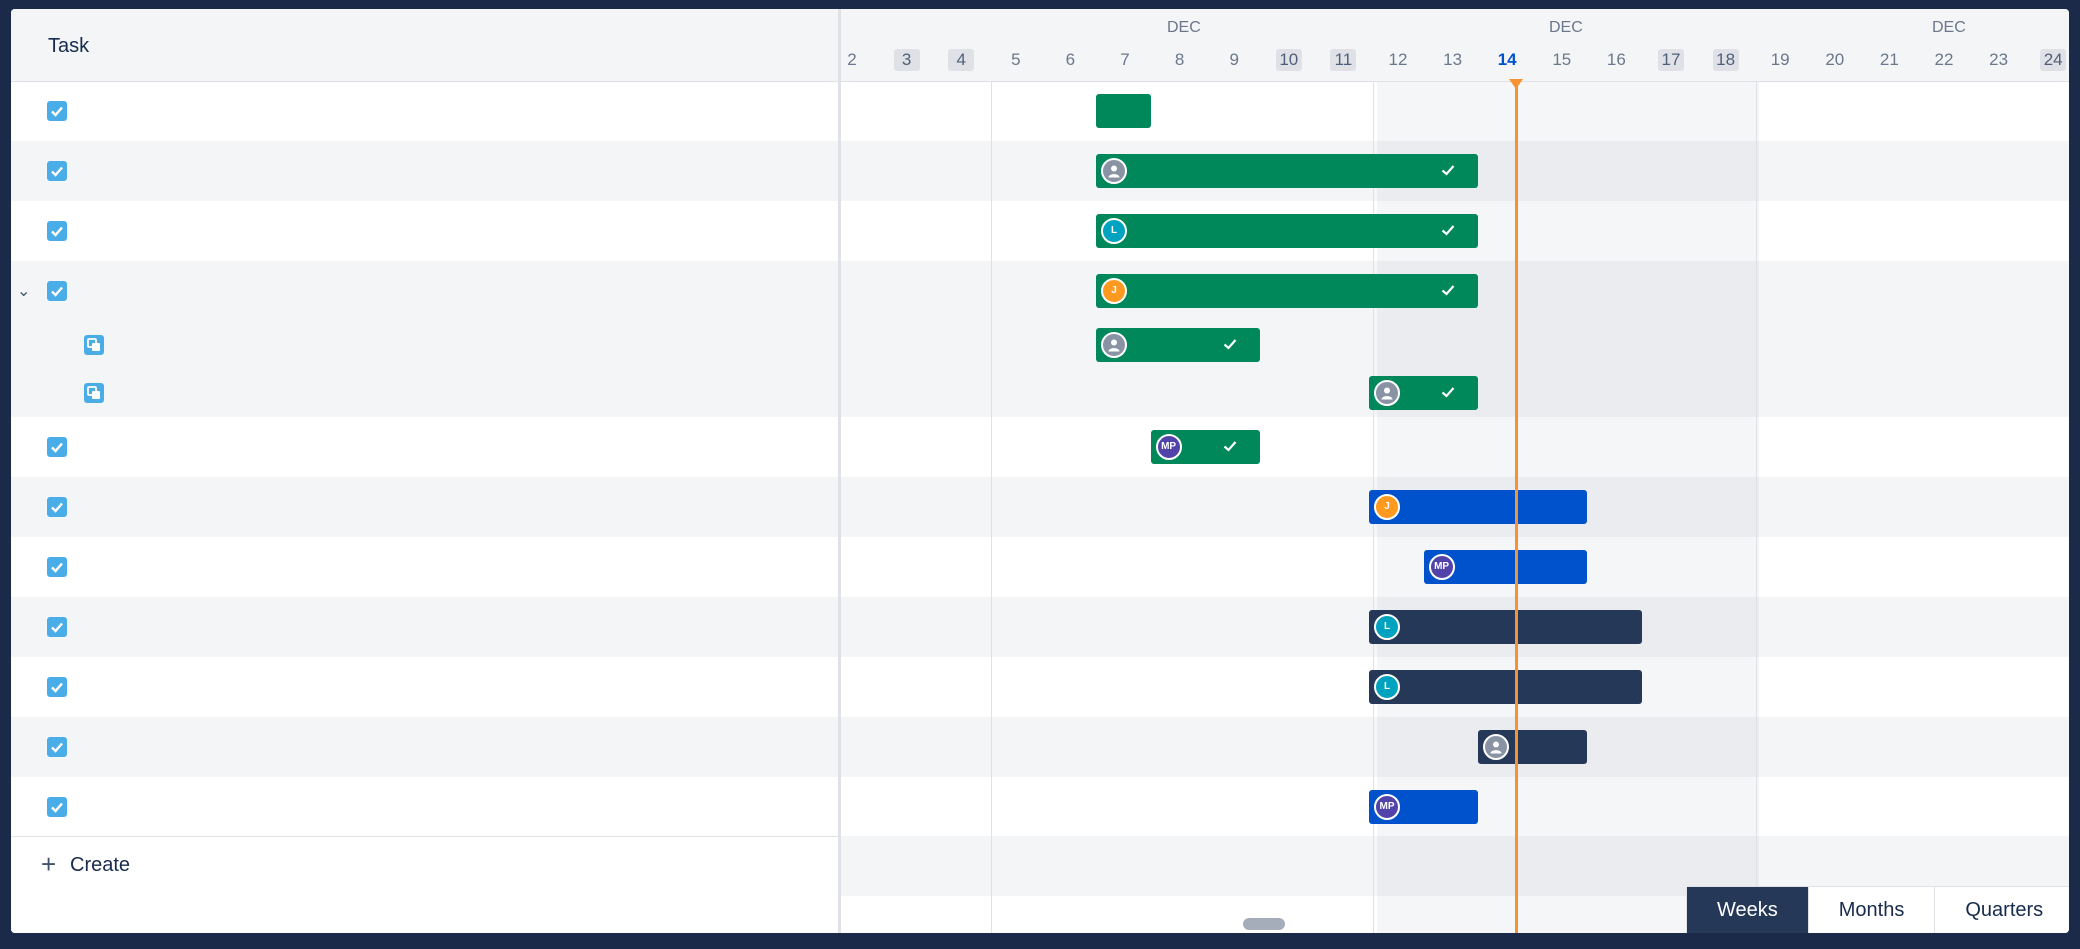 Image resolution: width=2080 pixels, height=949 pixels. Describe the element at coordinates (1016, 59) in the screenshot. I see `day-label: 5` at that location.